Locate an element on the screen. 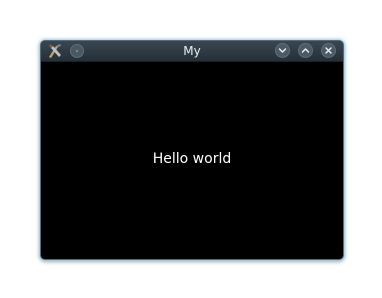  minimize-button is located at coordinates (282, 50).